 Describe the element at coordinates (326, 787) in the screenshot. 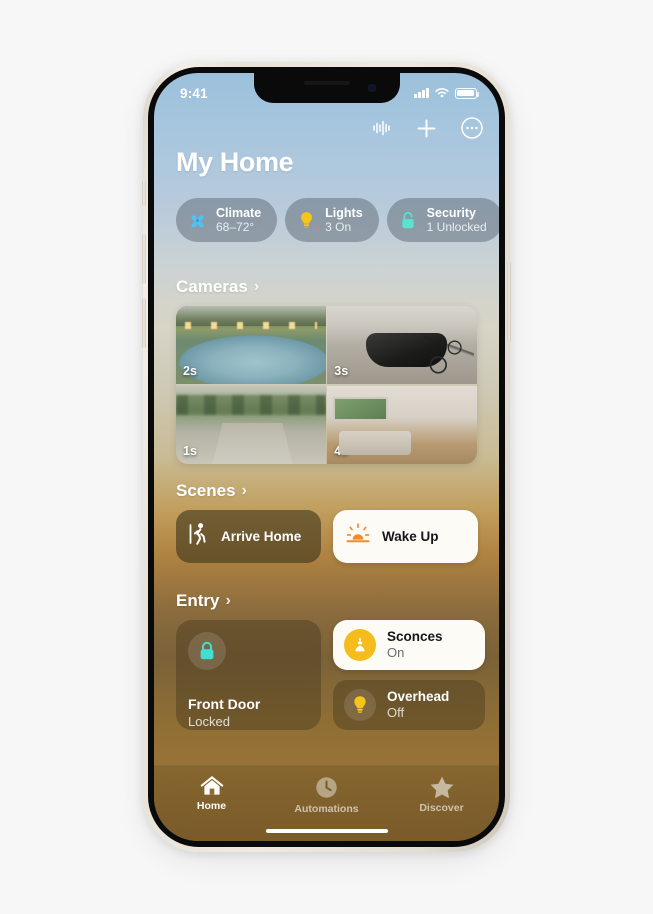

I see `clock-icon` at that location.